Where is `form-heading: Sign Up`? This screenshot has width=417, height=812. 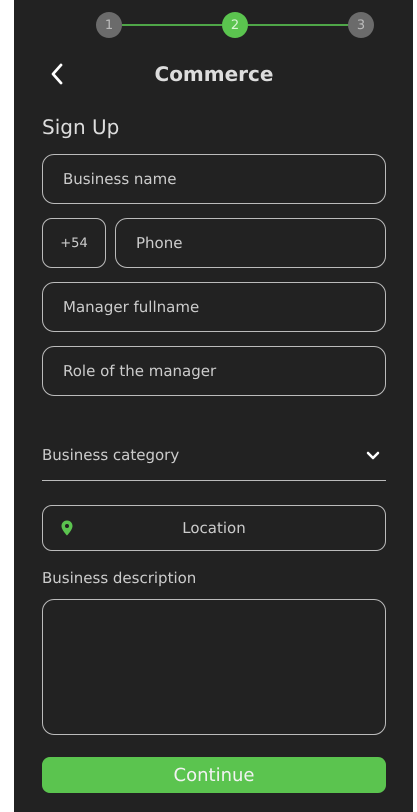
form-heading: Sign Up is located at coordinates (81, 127).